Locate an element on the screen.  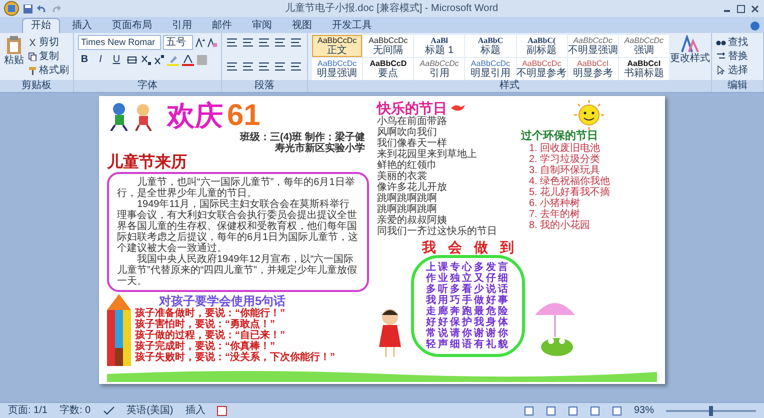
style-gallery-item: AaBbCcD 要点 is located at coordinates (388, 69).